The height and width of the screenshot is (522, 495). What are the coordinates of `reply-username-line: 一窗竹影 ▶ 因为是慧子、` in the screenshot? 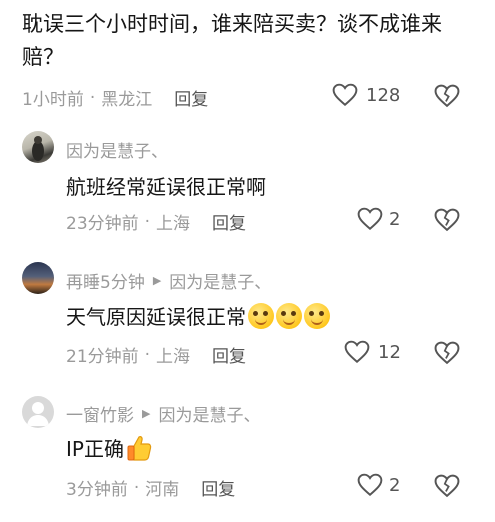 It's located at (163, 413).